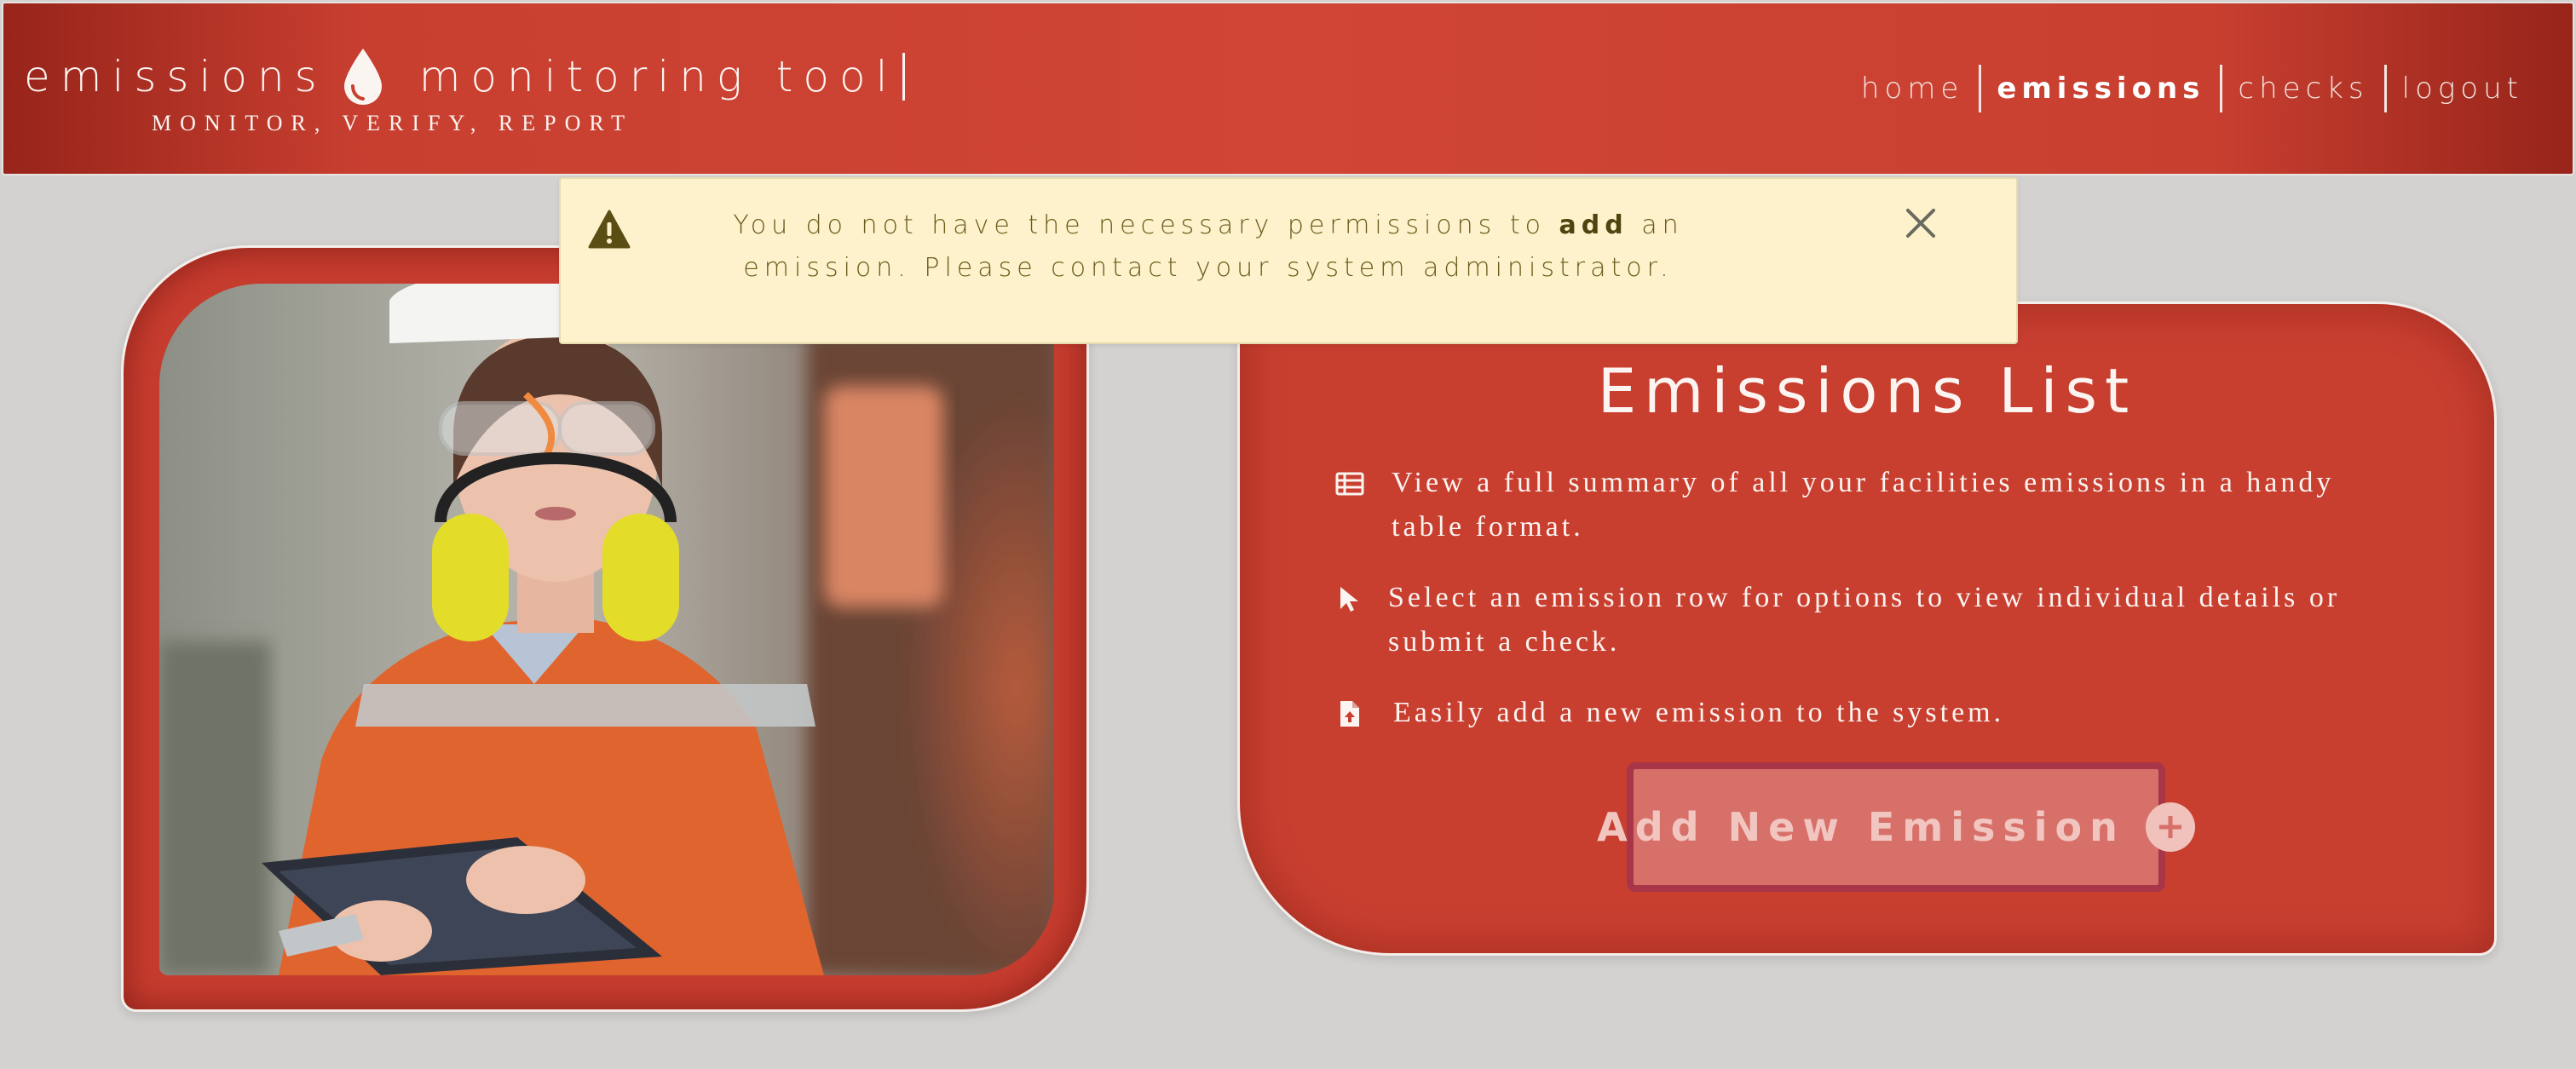 The width and height of the screenshot is (2576, 1069). I want to click on main-nav: home emissions checks logout, so click(2192, 89).